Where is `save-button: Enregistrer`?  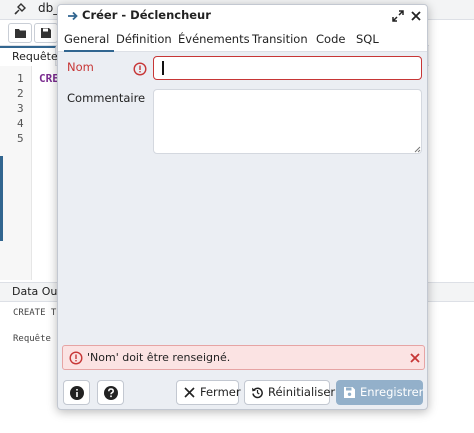
save-button: Enregistrer is located at coordinates (379, 392).